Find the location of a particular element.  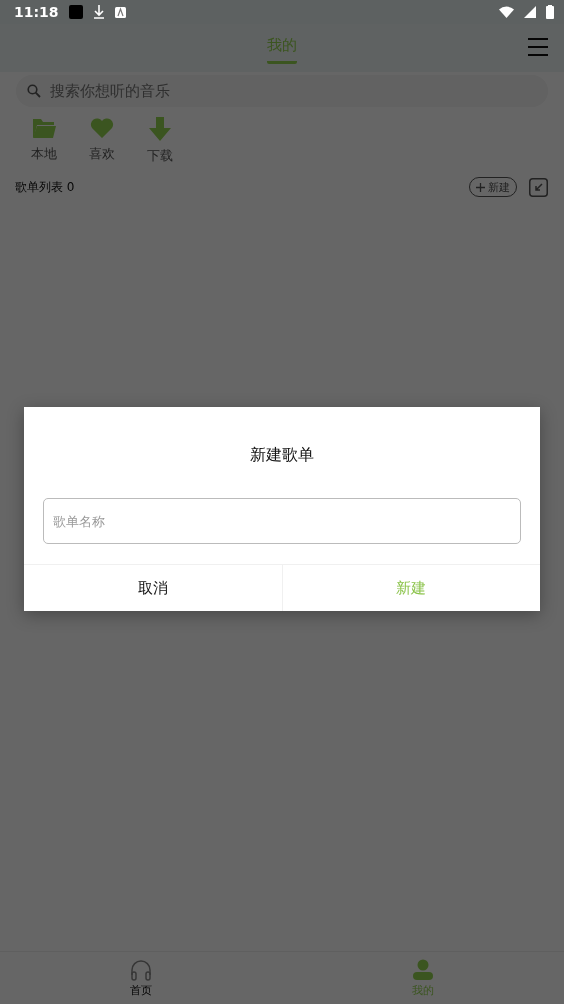

search-icon is located at coordinates (34, 91).